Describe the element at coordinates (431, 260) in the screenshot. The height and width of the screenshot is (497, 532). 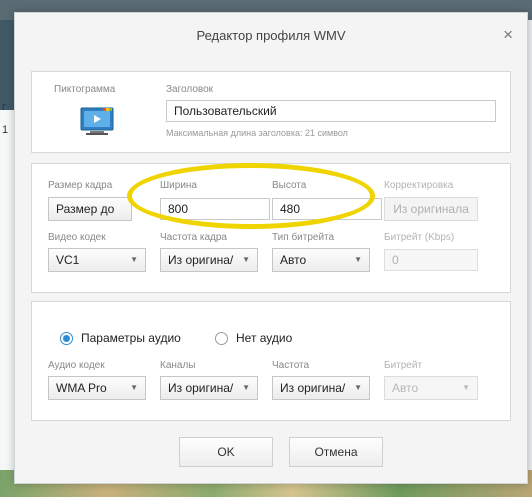
I see `video-bitrate-input: 0` at that location.